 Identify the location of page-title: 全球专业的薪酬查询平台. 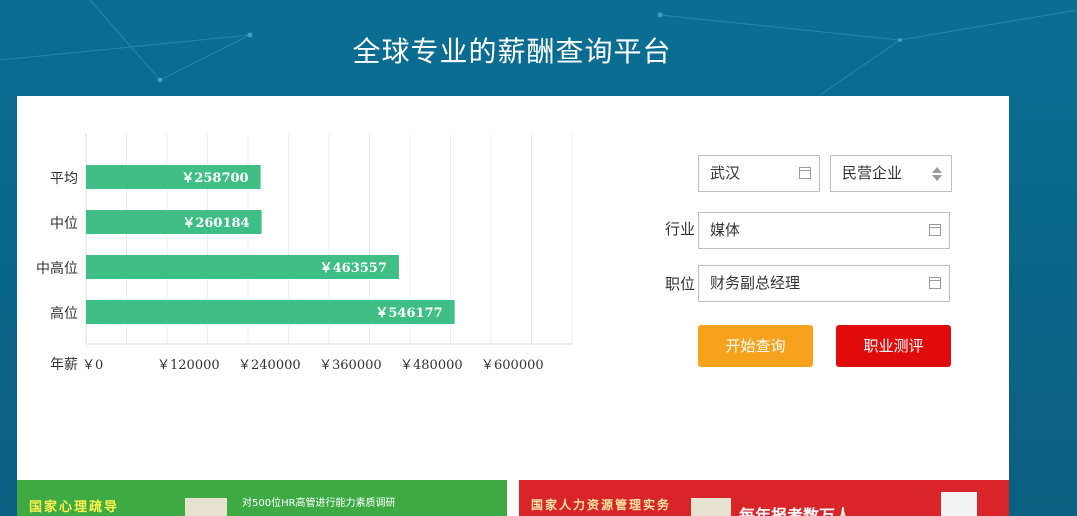
(512, 51).